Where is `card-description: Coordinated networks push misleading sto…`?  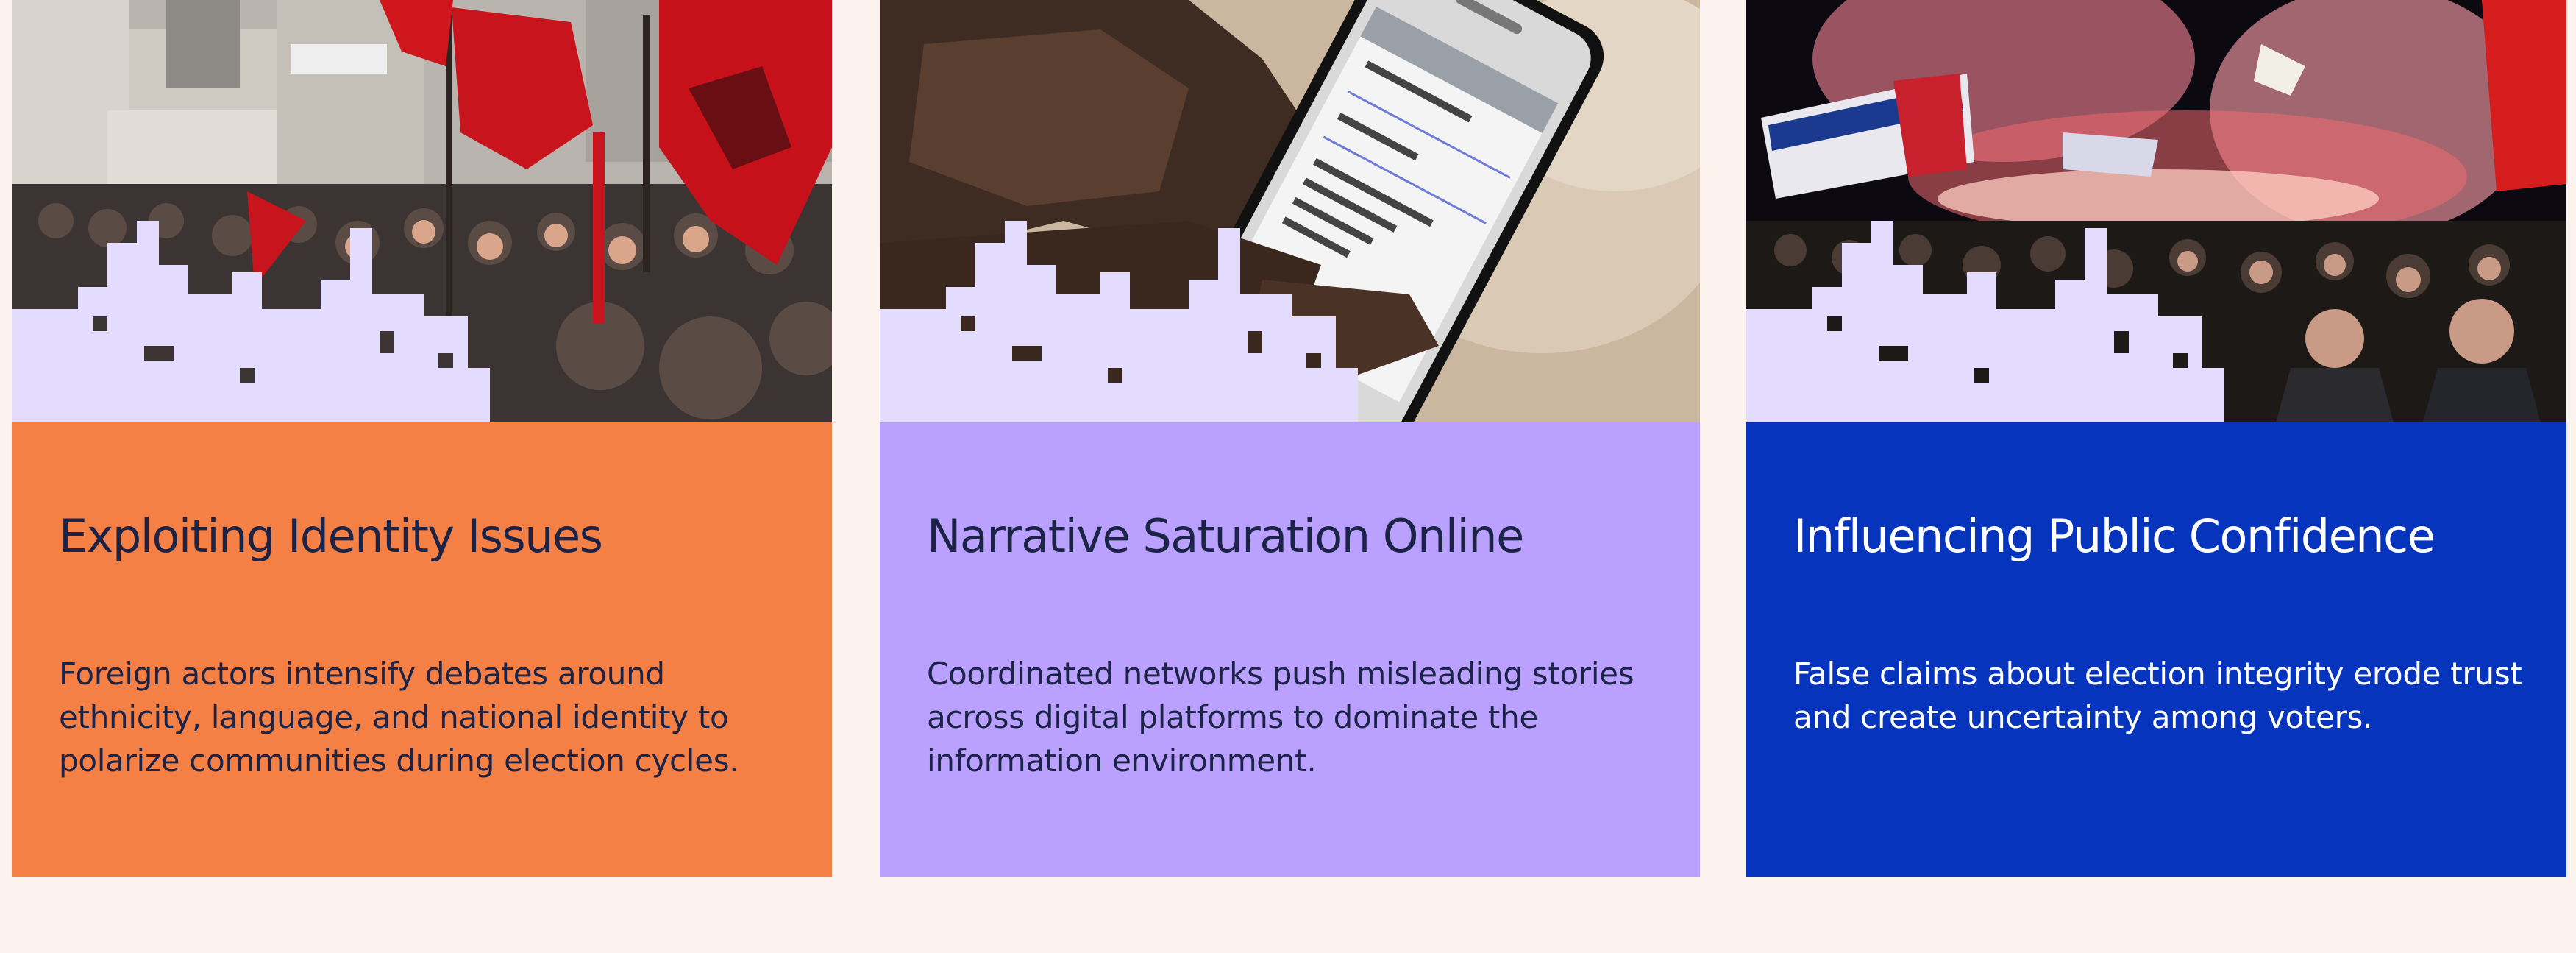 card-description: Coordinated networks push misleading sto… is located at coordinates (1280, 717).